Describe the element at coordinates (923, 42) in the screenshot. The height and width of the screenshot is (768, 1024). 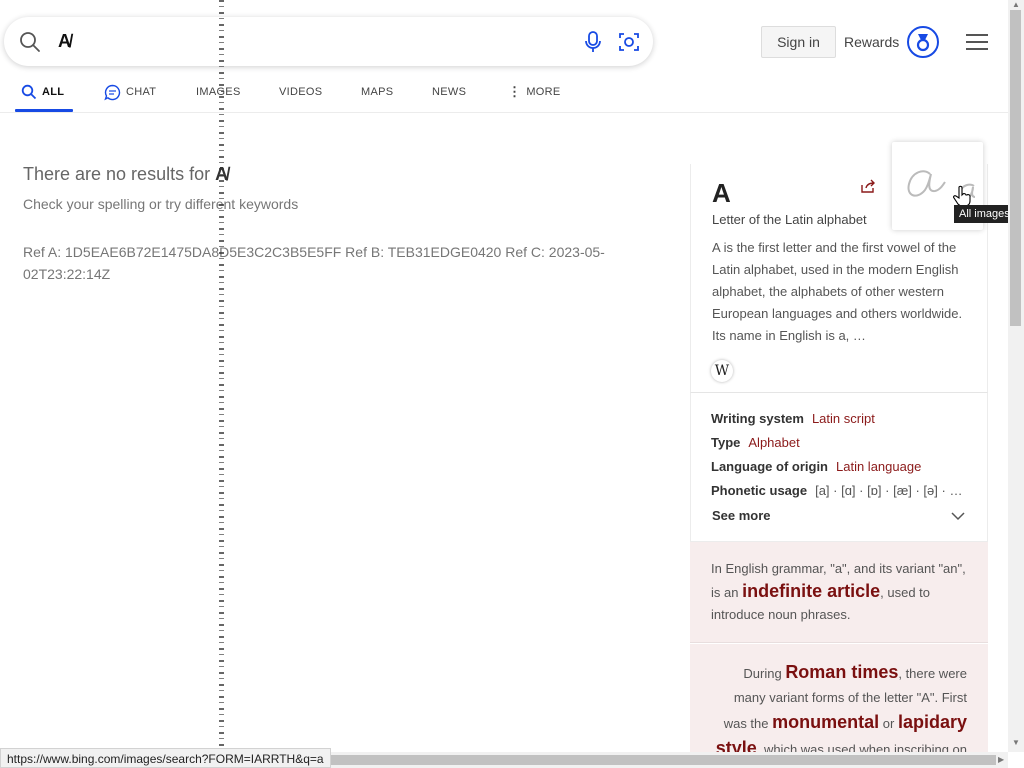
I see `rewards-medal-icon` at that location.